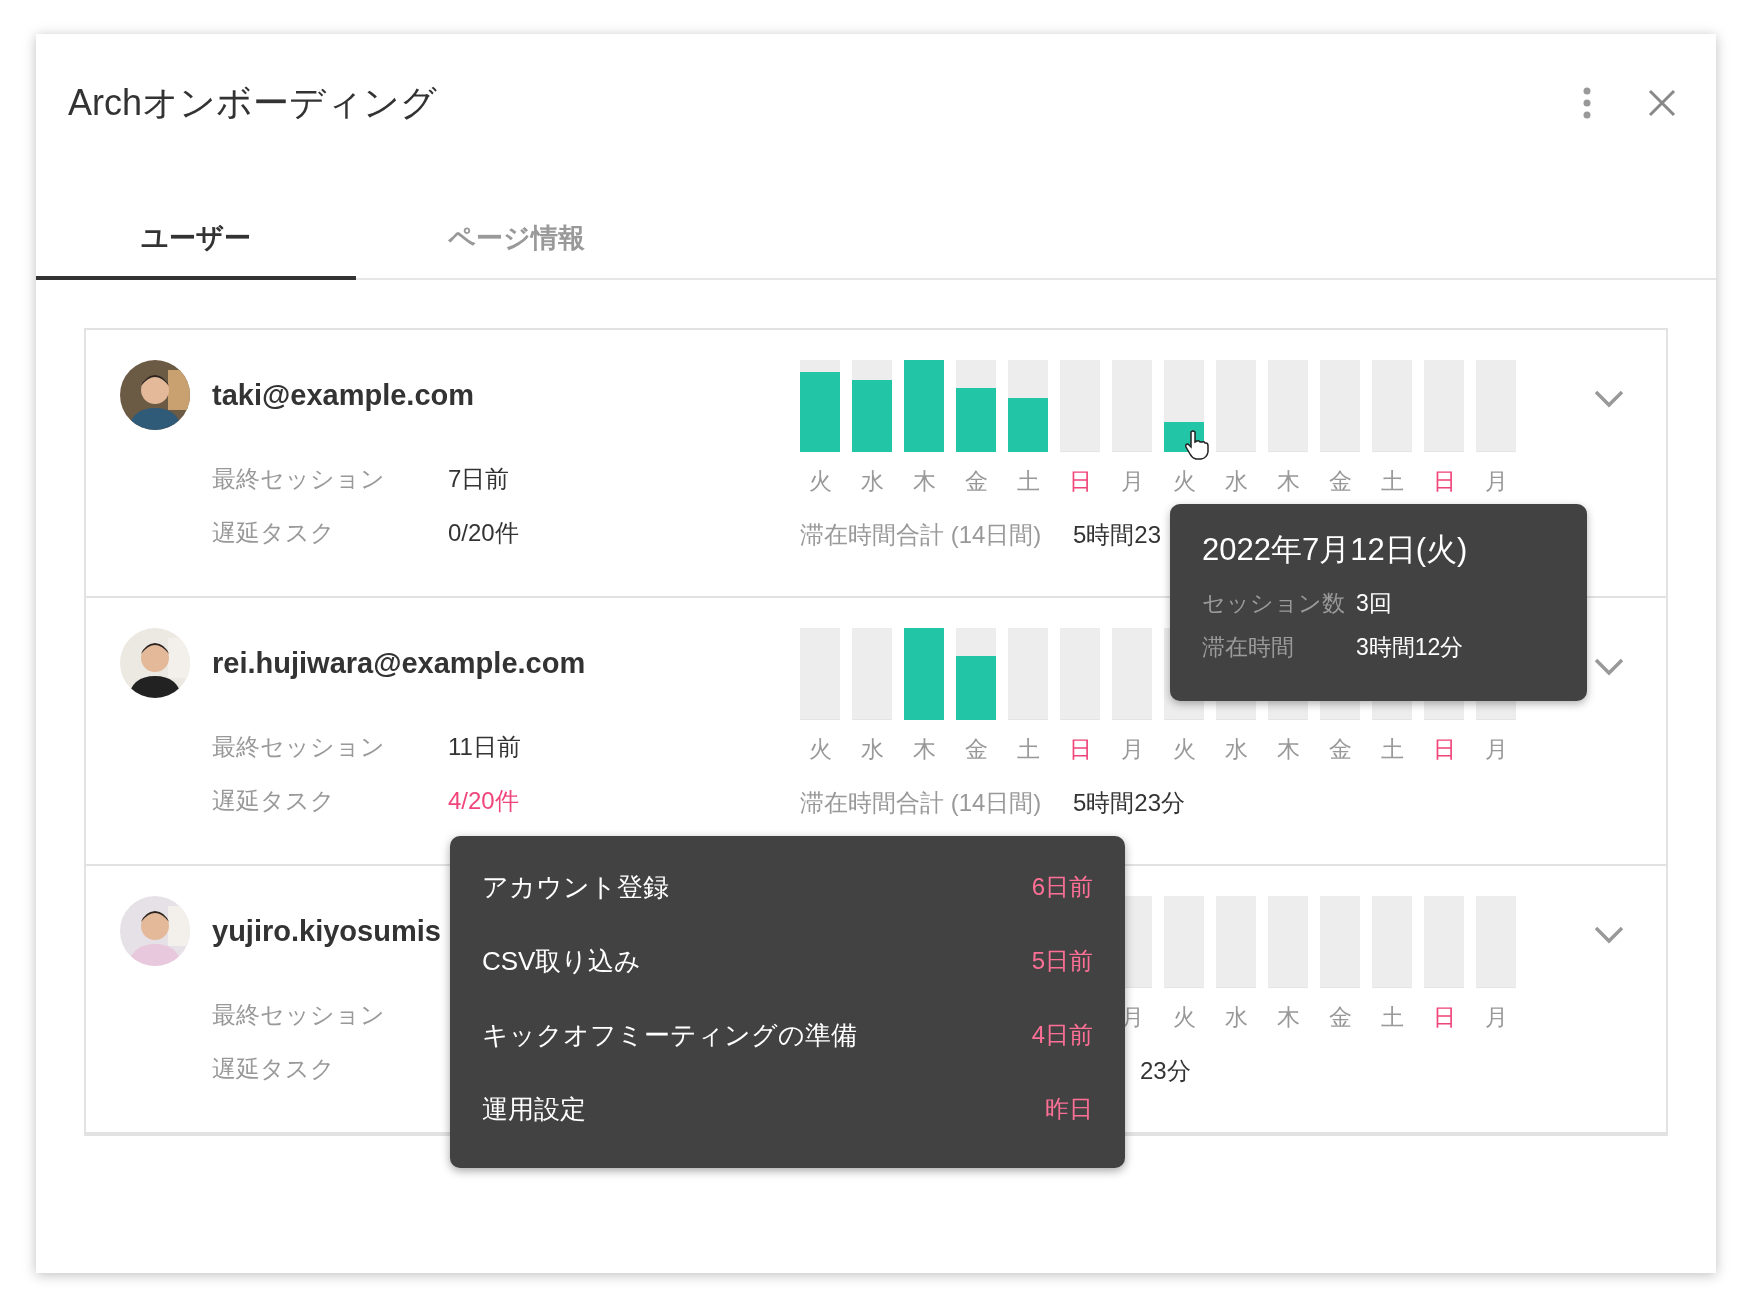 The width and height of the screenshot is (1752, 1312). I want to click on user-email: rei.hujiwara@example.com, so click(399, 663).